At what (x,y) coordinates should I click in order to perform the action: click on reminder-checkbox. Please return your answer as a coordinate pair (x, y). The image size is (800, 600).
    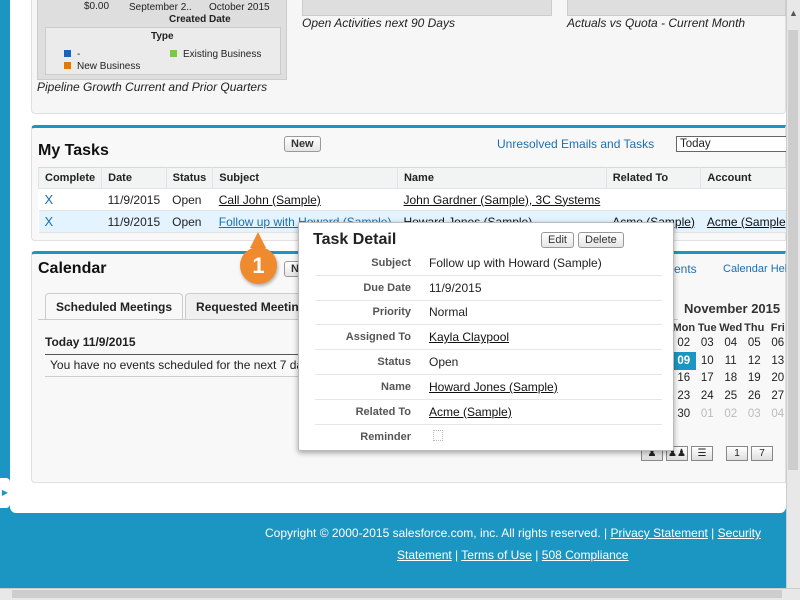
    Looking at the image, I should click on (427, 436).